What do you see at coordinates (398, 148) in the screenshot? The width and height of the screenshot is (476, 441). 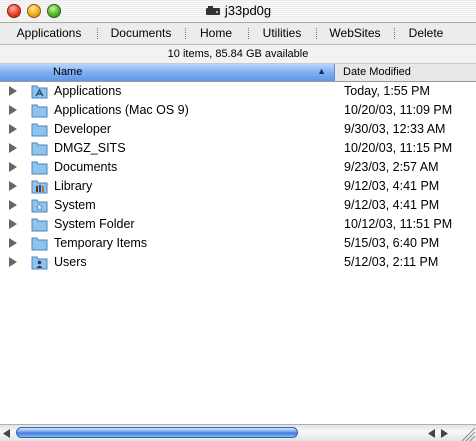 I see `file-date: 10/20/03, 11:15 PM` at bounding box center [398, 148].